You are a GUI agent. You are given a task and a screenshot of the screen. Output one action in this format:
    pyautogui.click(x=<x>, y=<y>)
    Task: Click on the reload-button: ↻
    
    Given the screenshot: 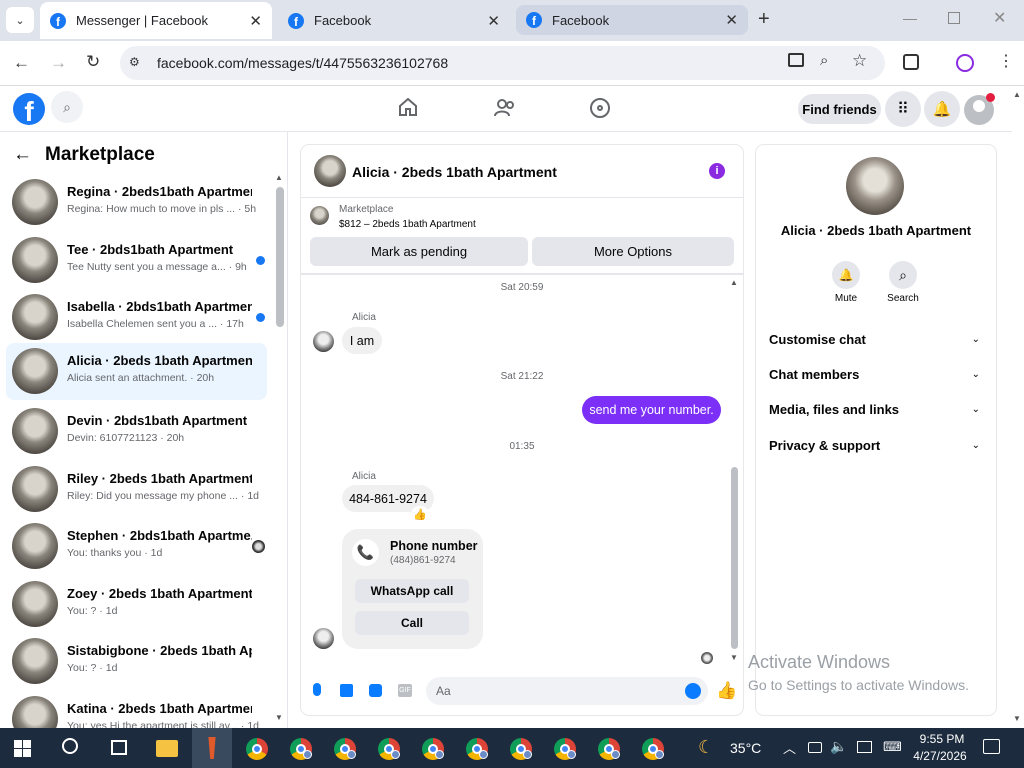 What is the action you would take?
    pyautogui.click(x=93, y=62)
    